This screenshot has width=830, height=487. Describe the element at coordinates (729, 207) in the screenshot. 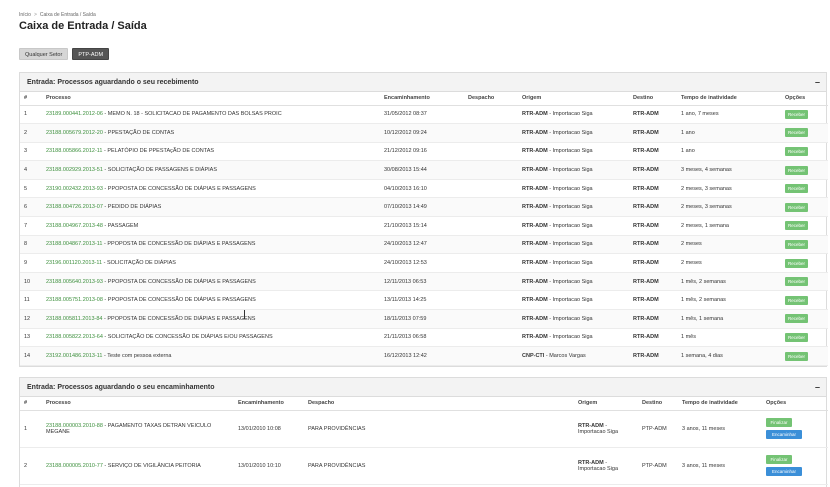

I see `idle-time: 2 meses, 3 semanas` at that location.